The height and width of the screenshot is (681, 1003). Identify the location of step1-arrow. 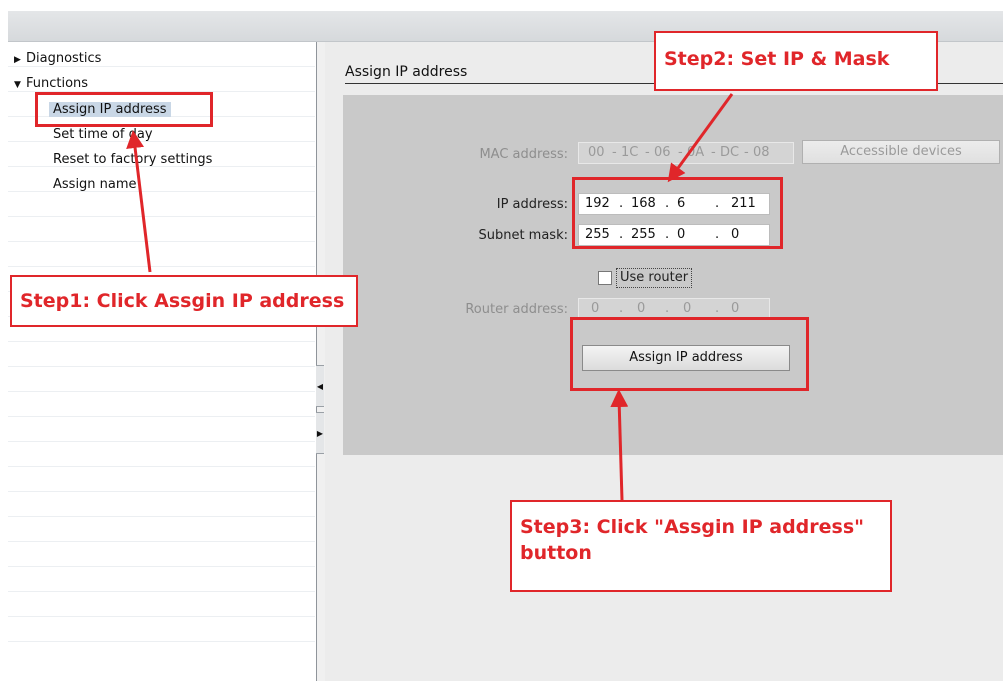
(139, 201).